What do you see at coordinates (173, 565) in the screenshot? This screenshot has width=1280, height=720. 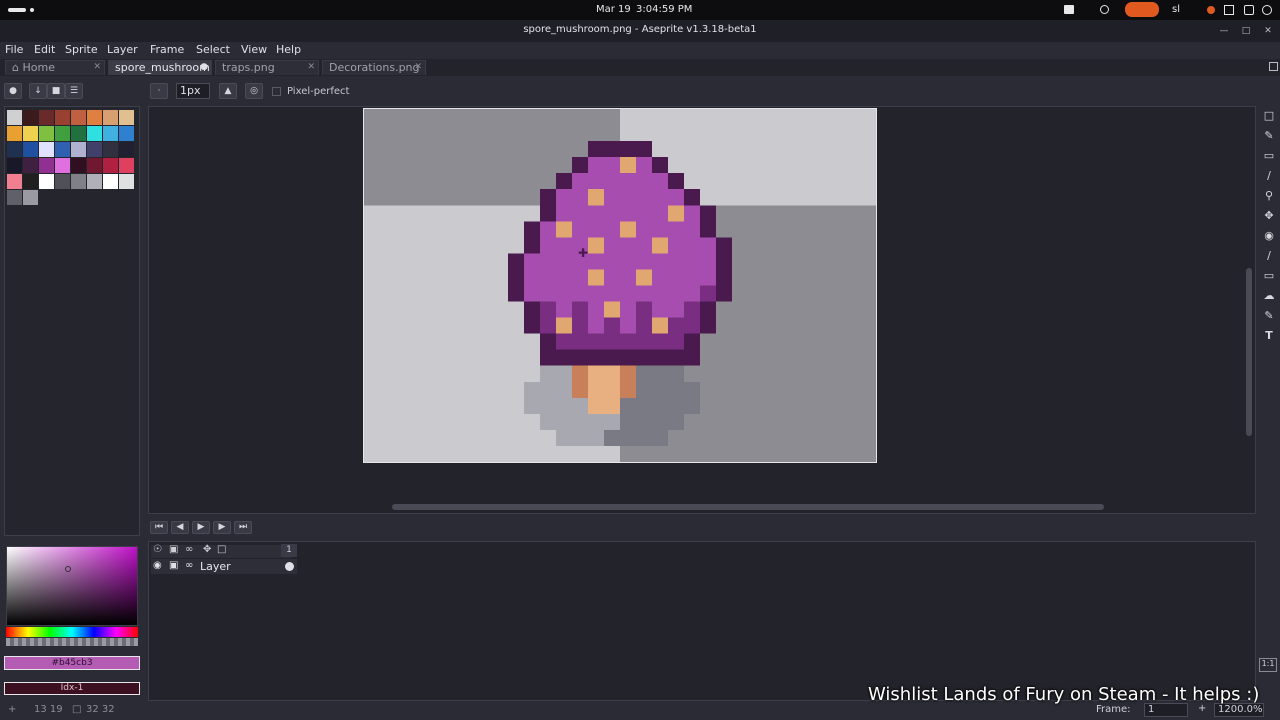 I see `lock-icon: ▣` at bounding box center [173, 565].